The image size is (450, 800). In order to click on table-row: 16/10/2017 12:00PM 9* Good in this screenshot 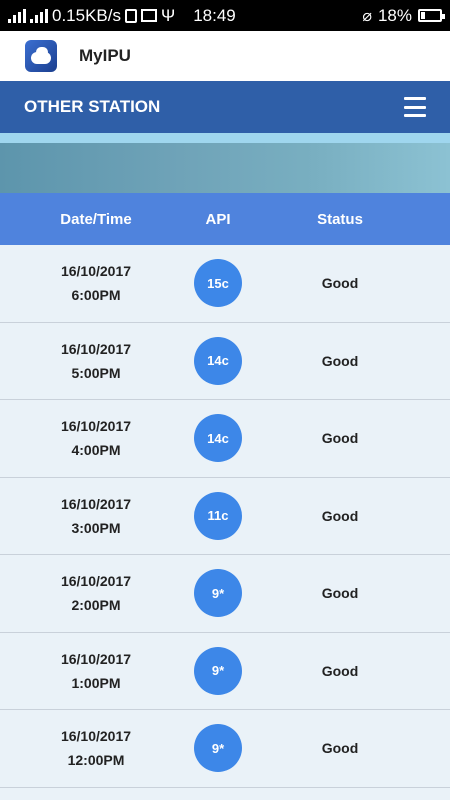, I will do `click(225, 749)`.